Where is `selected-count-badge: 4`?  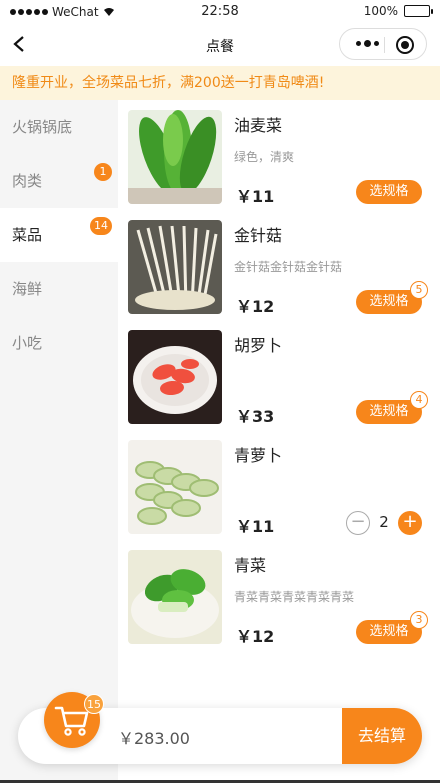
selected-count-badge: 4 is located at coordinates (419, 400).